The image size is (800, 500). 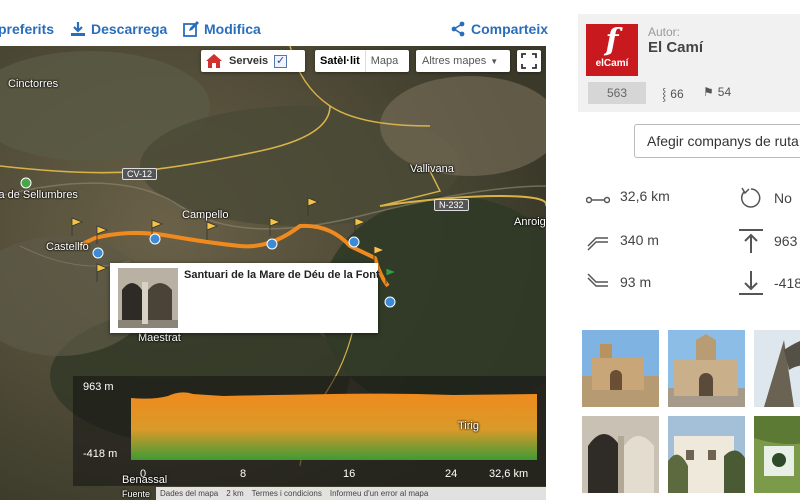 I want to click on author-followers-stat: ⚑ 54, so click(x=717, y=92).